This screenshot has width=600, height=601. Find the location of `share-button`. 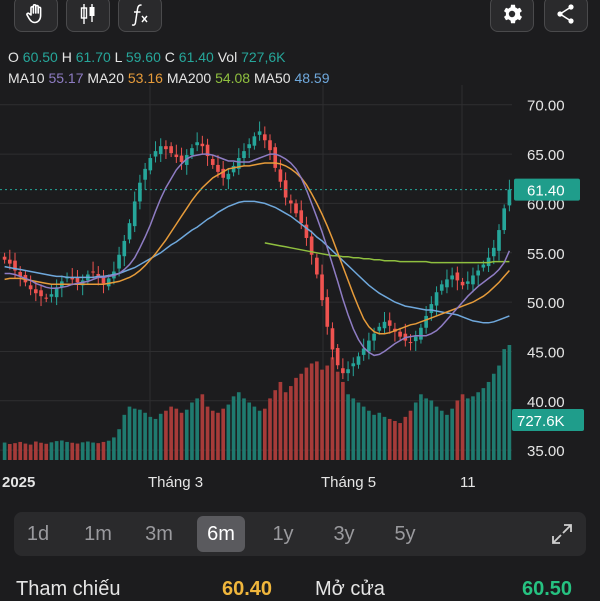

share-button is located at coordinates (566, 16).